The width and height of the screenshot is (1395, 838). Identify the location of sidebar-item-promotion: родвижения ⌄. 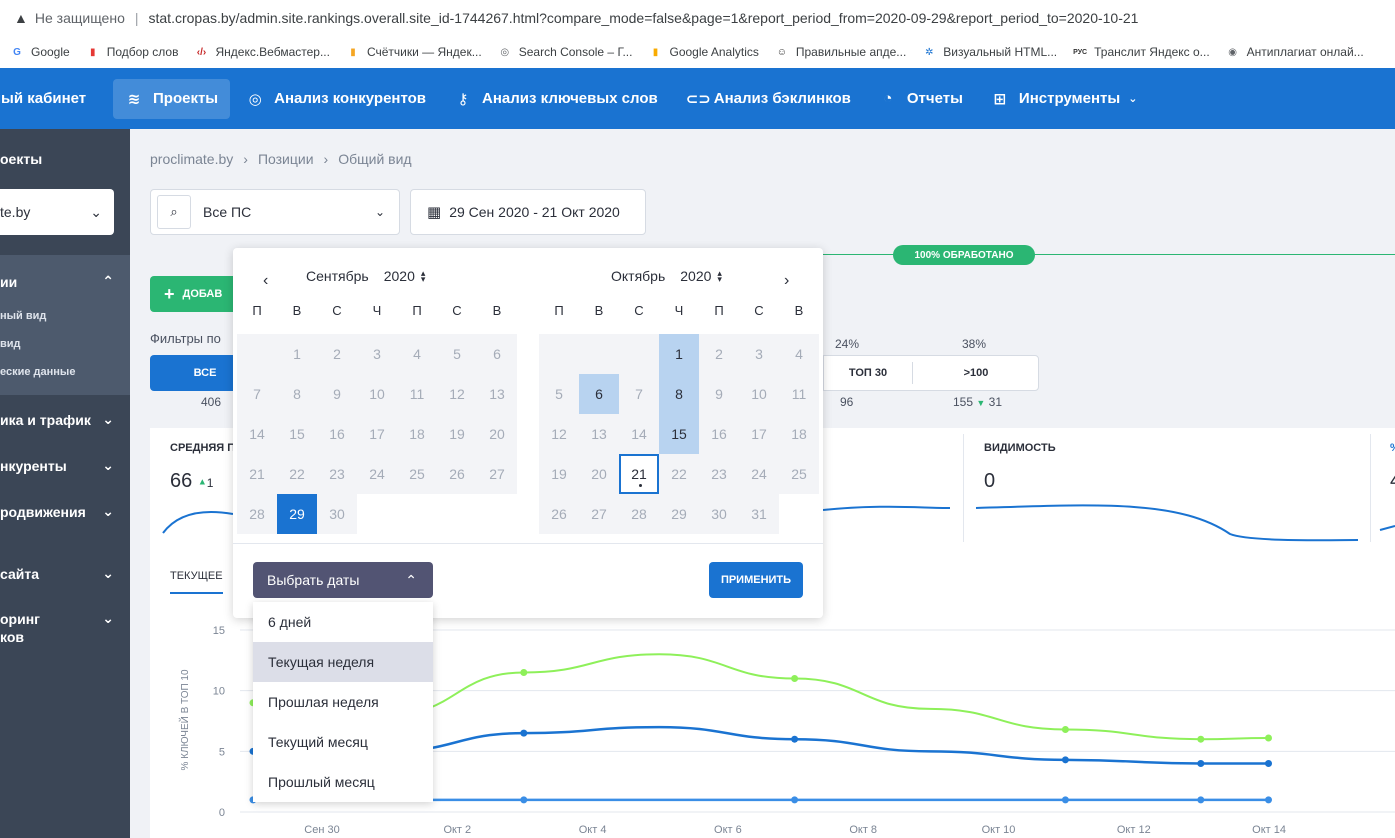
(65, 511).